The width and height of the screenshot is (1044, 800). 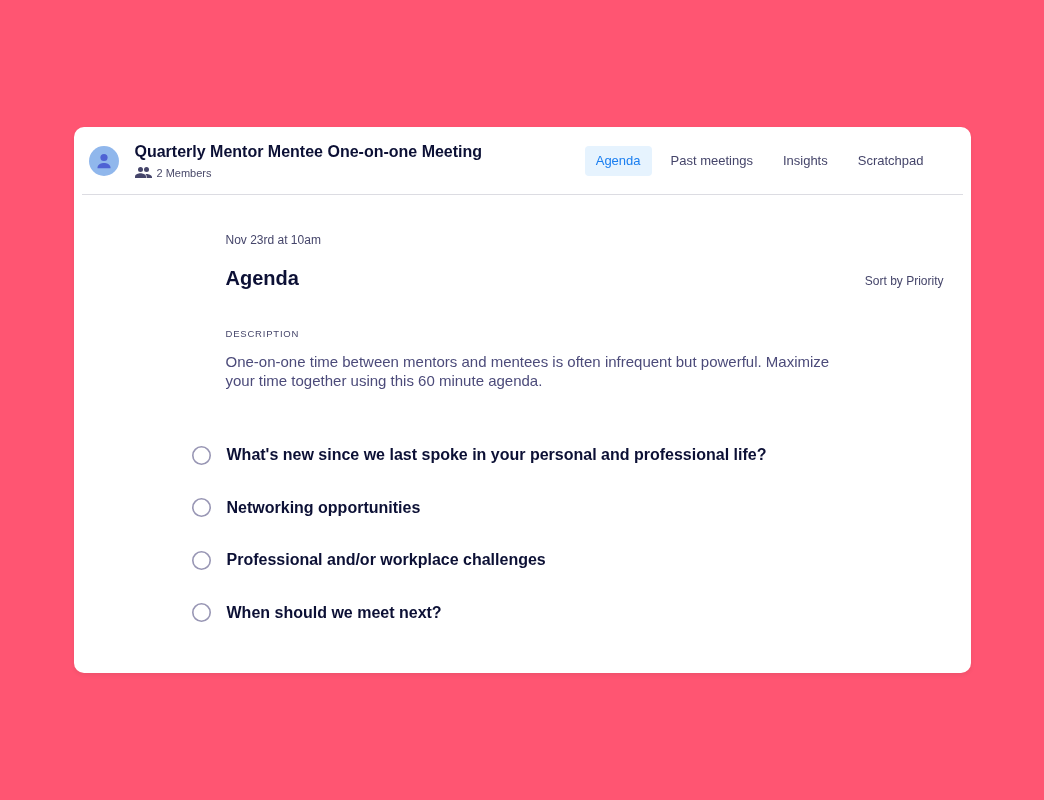 What do you see at coordinates (528, 371) in the screenshot?
I see `description-text: One-on-one time between mentors and mentees is often infrequent but powerful. Maximize your time together using this 60 minute agenda.` at bounding box center [528, 371].